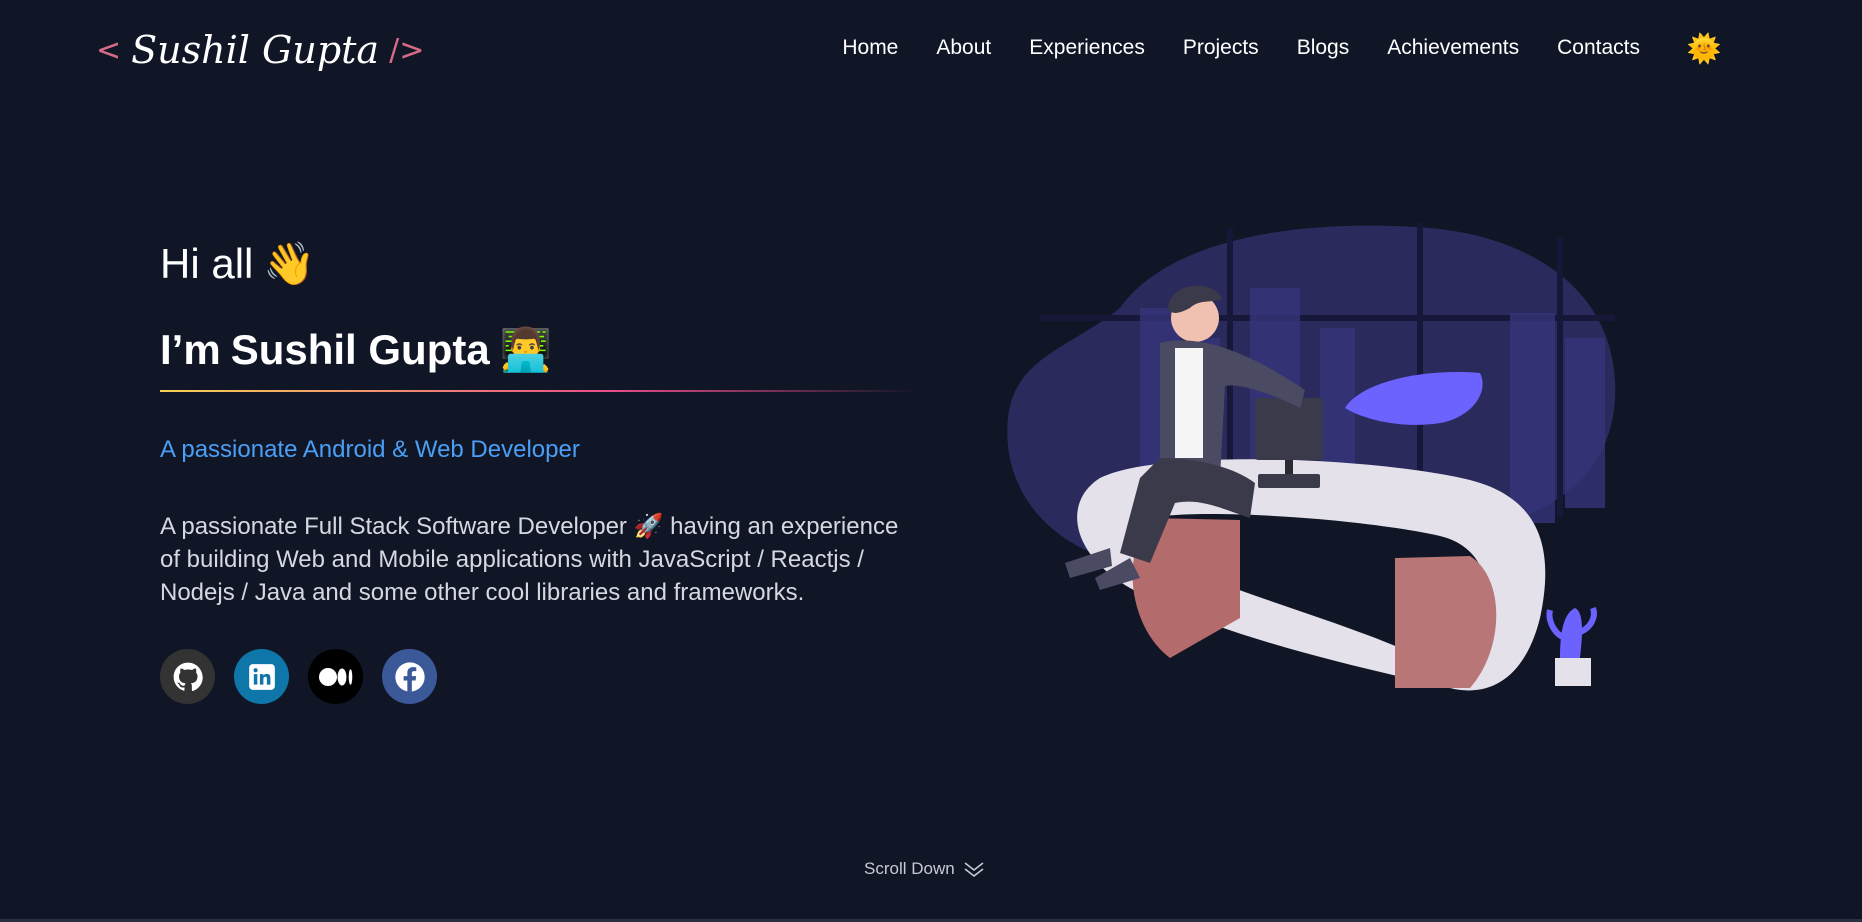 This screenshot has height=922, width=1862. What do you see at coordinates (407, 50) in the screenshot?
I see `logo-close-tag: />` at bounding box center [407, 50].